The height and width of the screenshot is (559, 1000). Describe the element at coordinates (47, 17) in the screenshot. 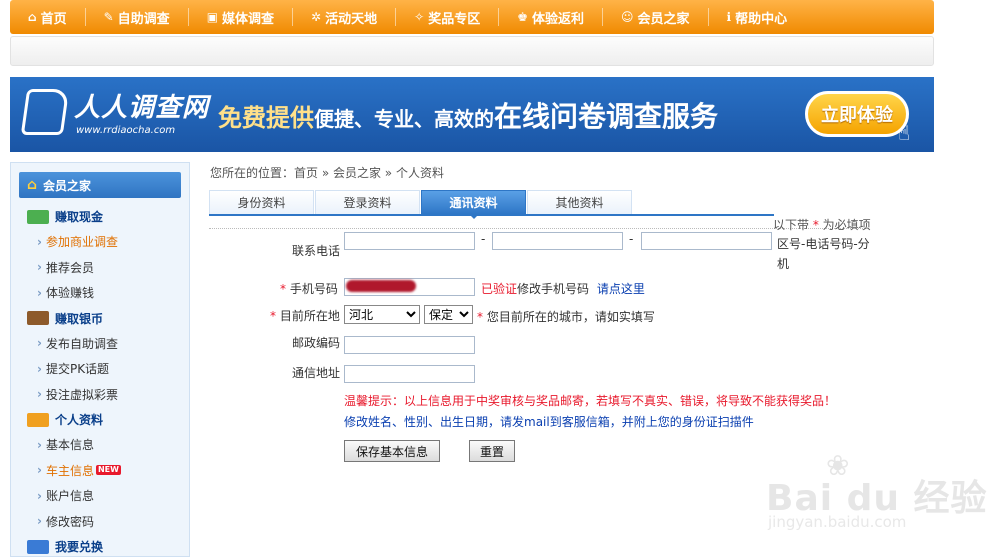

I see `nav-item-0: ⌂ 首页` at that location.